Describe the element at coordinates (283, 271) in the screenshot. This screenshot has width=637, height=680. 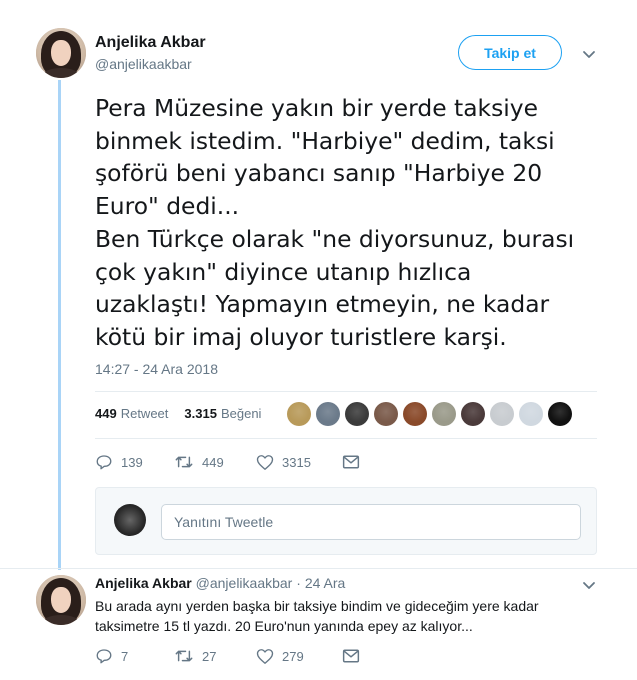
I see `tweet-text-line: çok yakın" diyince utanıp hızlıca` at that location.